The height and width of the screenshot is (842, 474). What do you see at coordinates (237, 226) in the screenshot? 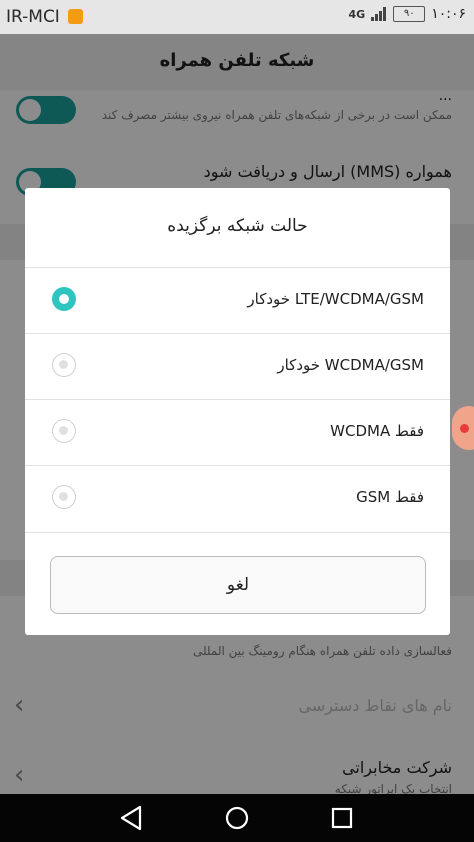
I see `dialog-title: حالت شبکه برگزیده` at bounding box center [237, 226].